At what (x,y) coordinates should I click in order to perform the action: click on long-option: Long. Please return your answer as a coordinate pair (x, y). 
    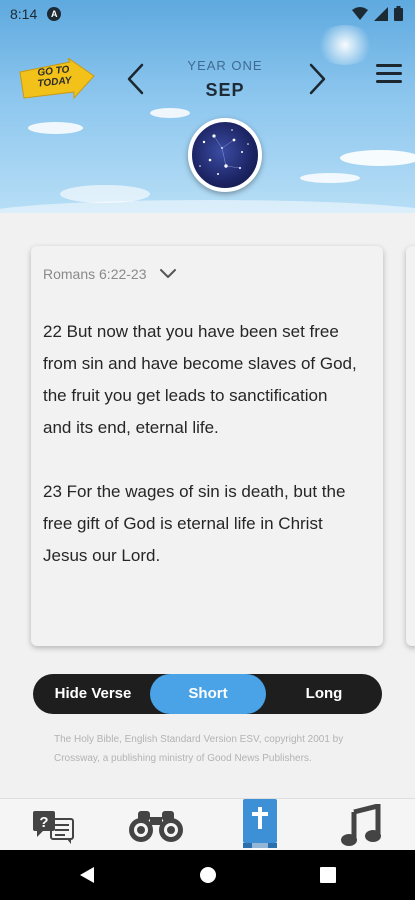
    Looking at the image, I should click on (324, 694).